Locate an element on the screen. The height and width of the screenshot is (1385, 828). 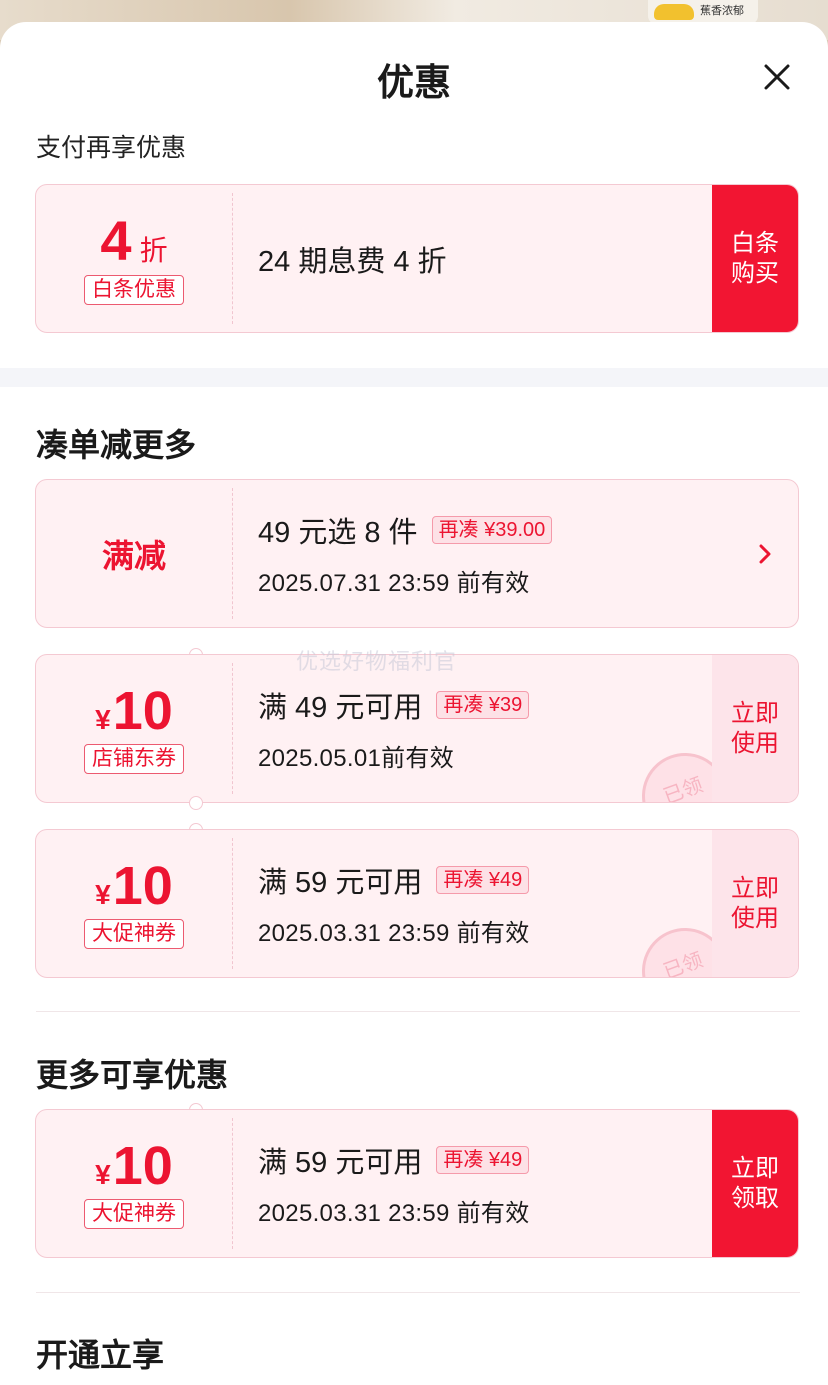
baitiao-card: 4 折 白条优惠 24 期息费 4 折 白条购买 is located at coordinates (417, 258).